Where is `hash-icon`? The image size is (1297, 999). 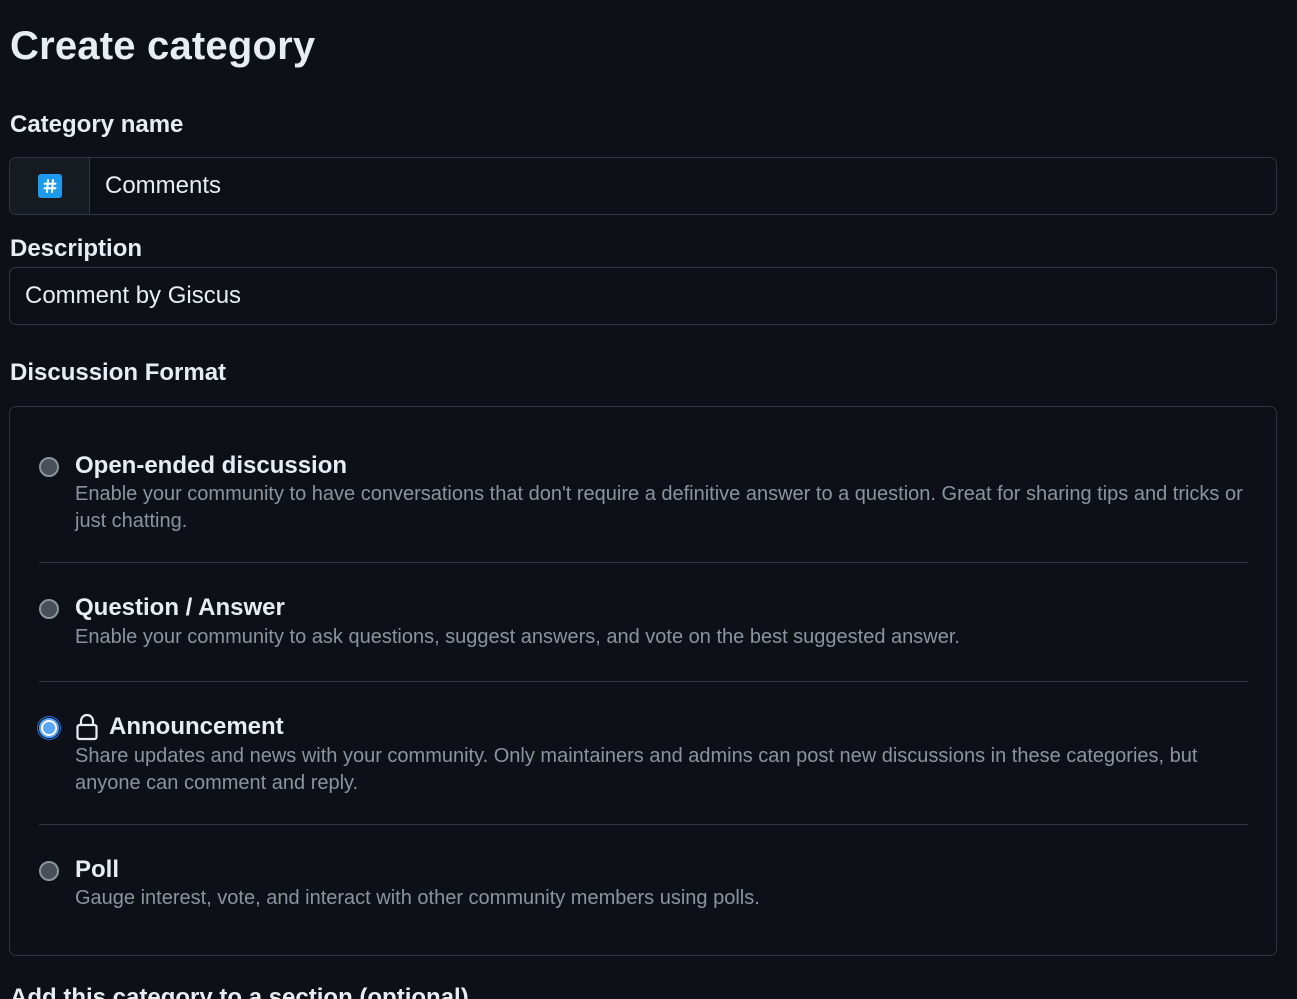 hash-icon is located at coordinates (49, 186).